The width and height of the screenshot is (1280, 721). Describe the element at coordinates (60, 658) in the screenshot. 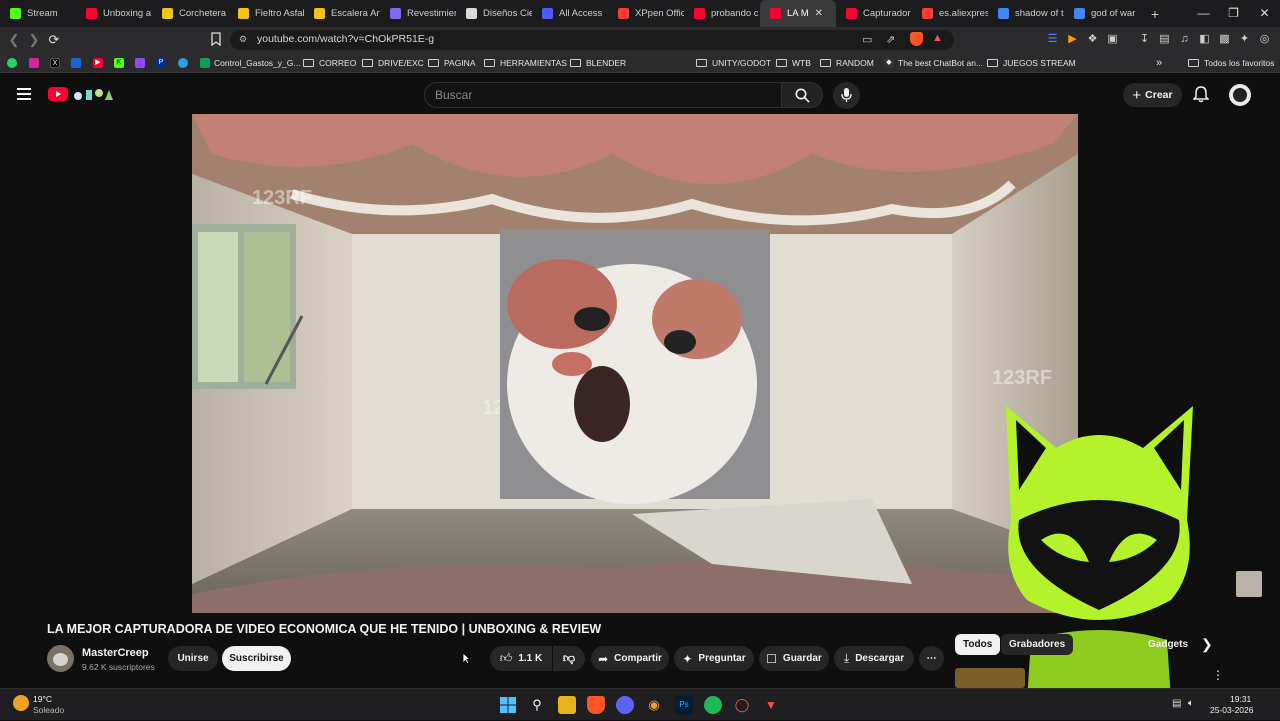

I see `channel-avatar` at that location.